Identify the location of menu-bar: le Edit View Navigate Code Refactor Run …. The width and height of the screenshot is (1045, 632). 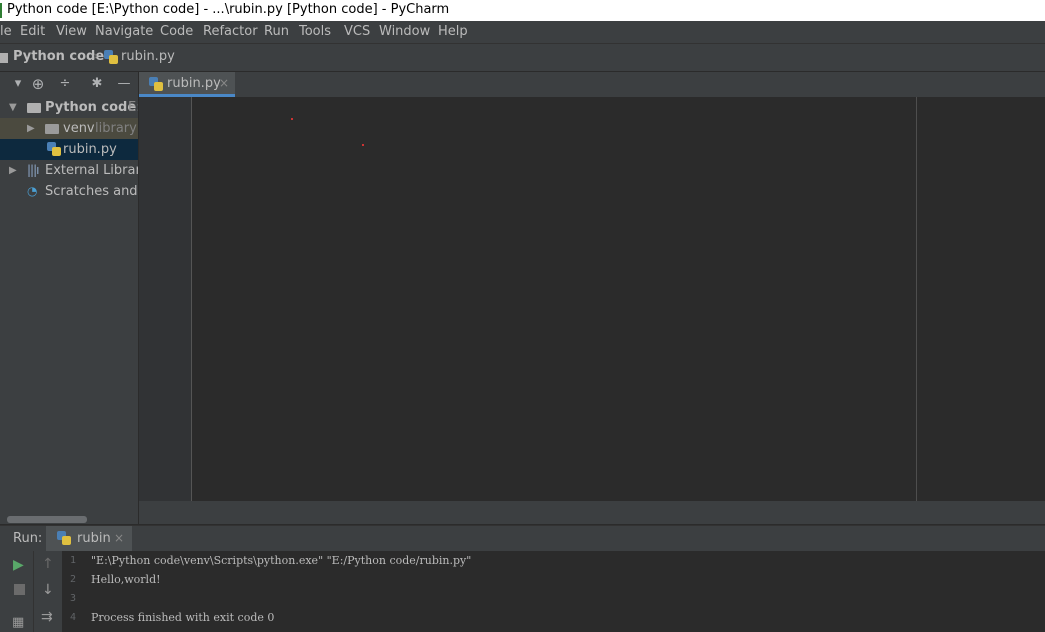
(522, 32).